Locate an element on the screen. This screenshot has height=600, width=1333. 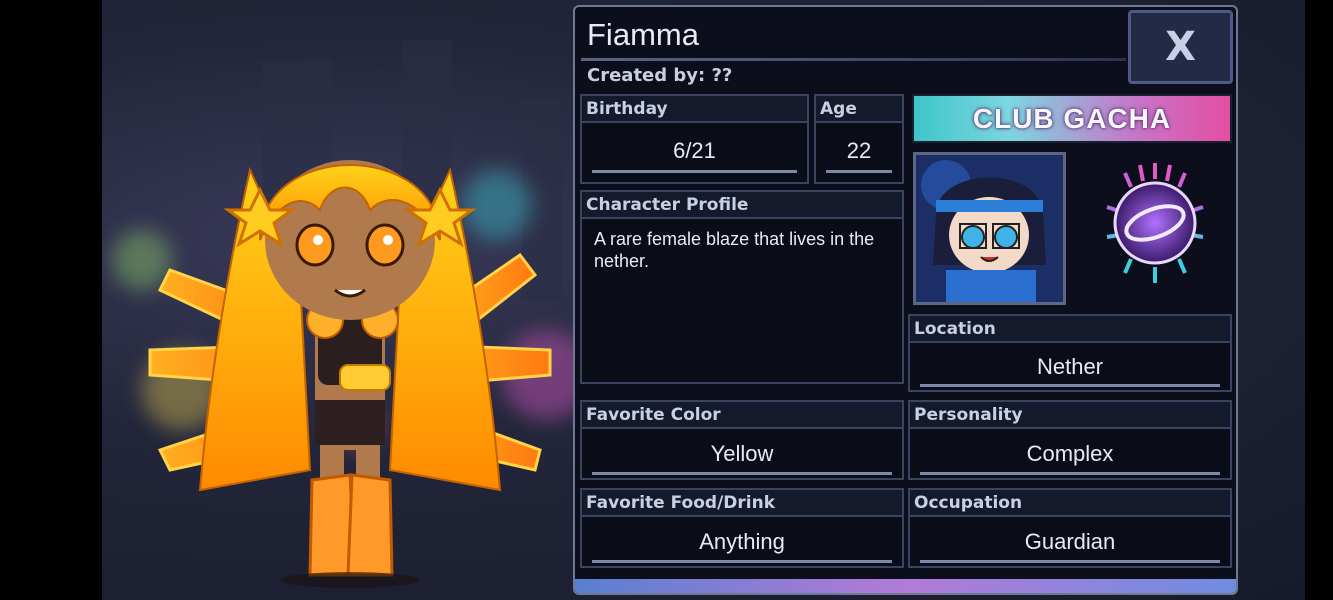
occupation-underline is located at coordinates (1070, 561).